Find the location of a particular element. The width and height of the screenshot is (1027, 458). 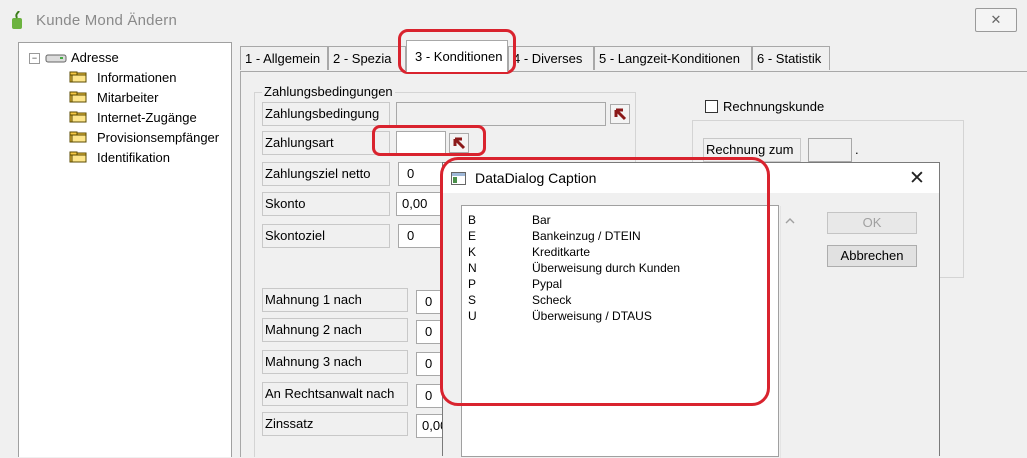

rechnung-zum-suffix: . is located at coordinates (857, 149).